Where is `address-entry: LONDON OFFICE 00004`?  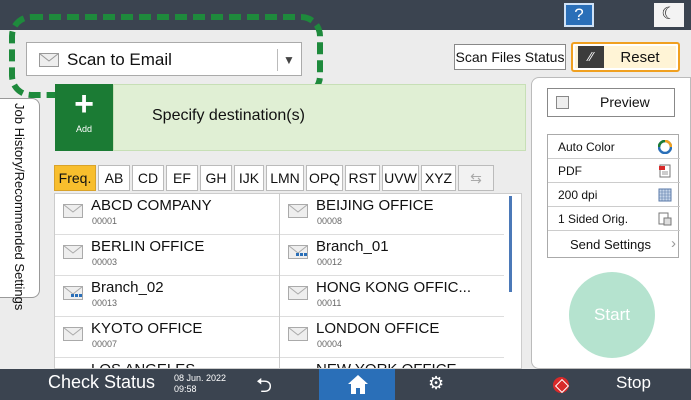 address-entry: LONDON OFFICE 00004 is located at coordinates (392, 337).